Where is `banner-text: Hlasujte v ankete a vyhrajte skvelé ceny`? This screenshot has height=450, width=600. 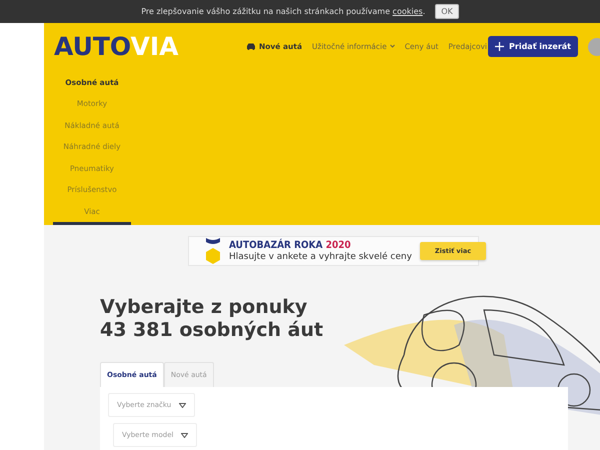 banner-text: Hlasujte v ankete a vyhrajte skvelé ceny is located at coordinates (320, 257).